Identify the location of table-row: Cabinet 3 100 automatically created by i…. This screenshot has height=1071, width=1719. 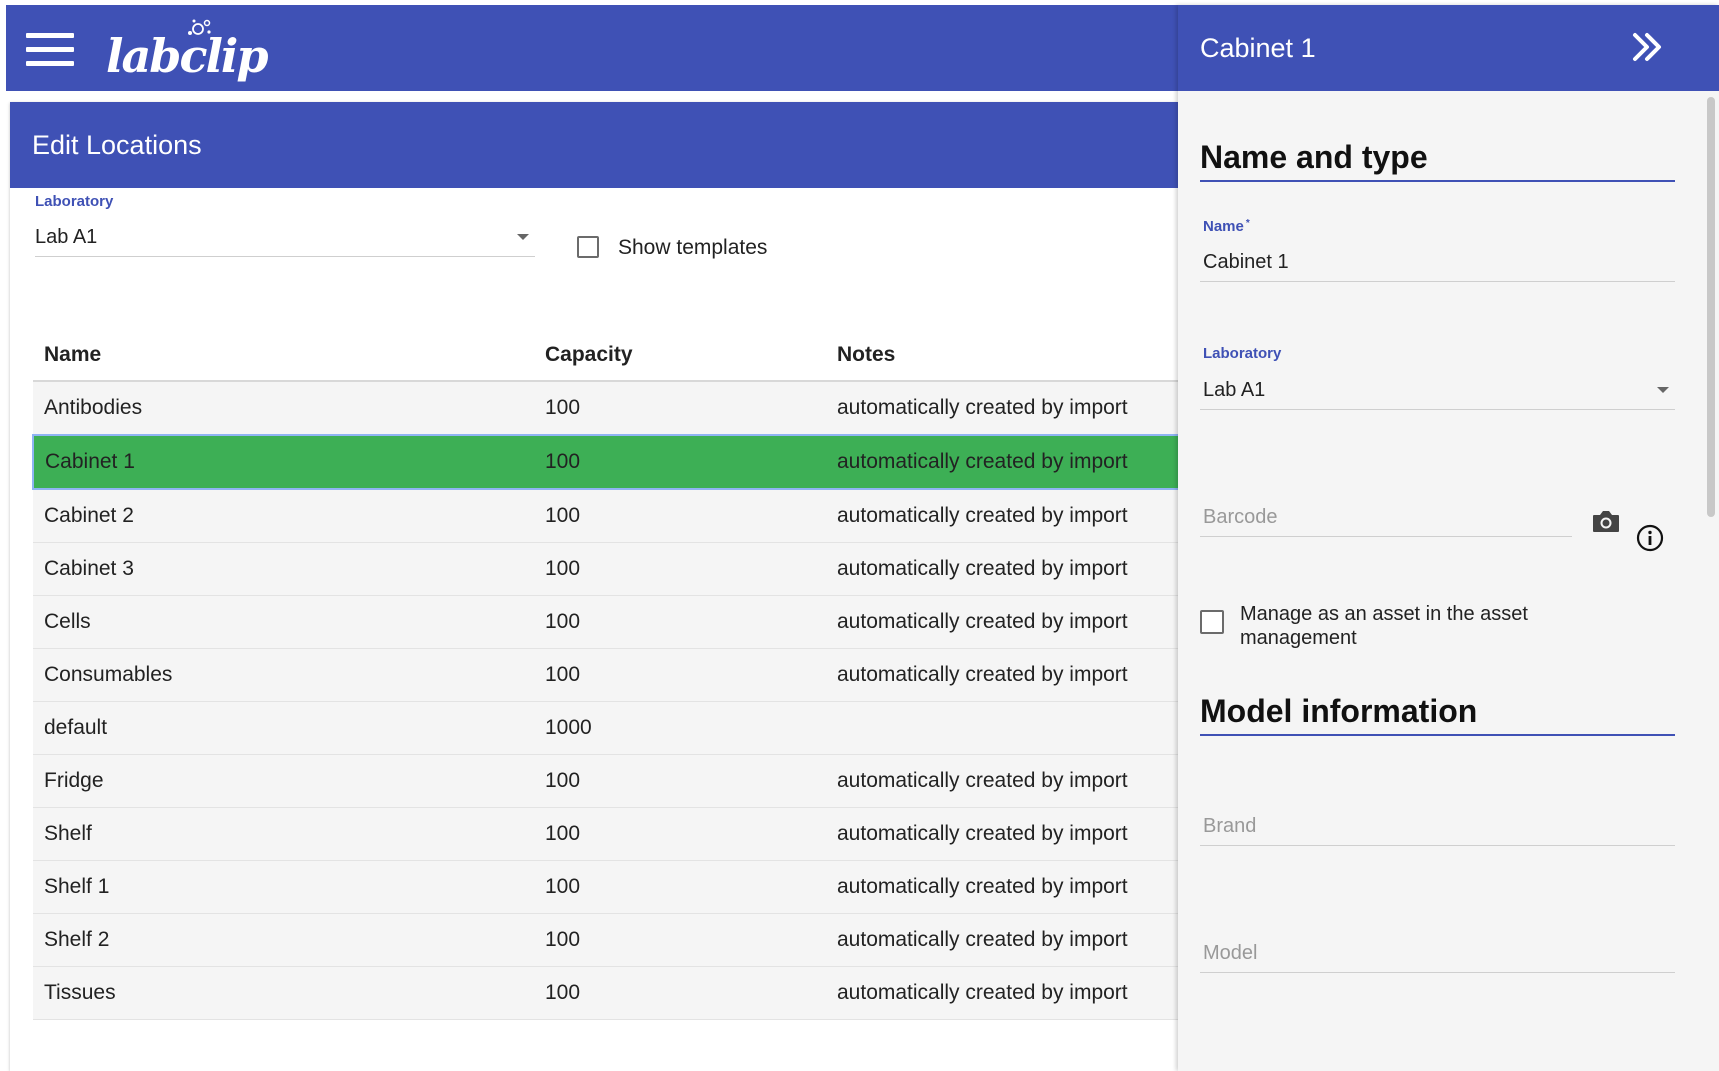
(605, 569).